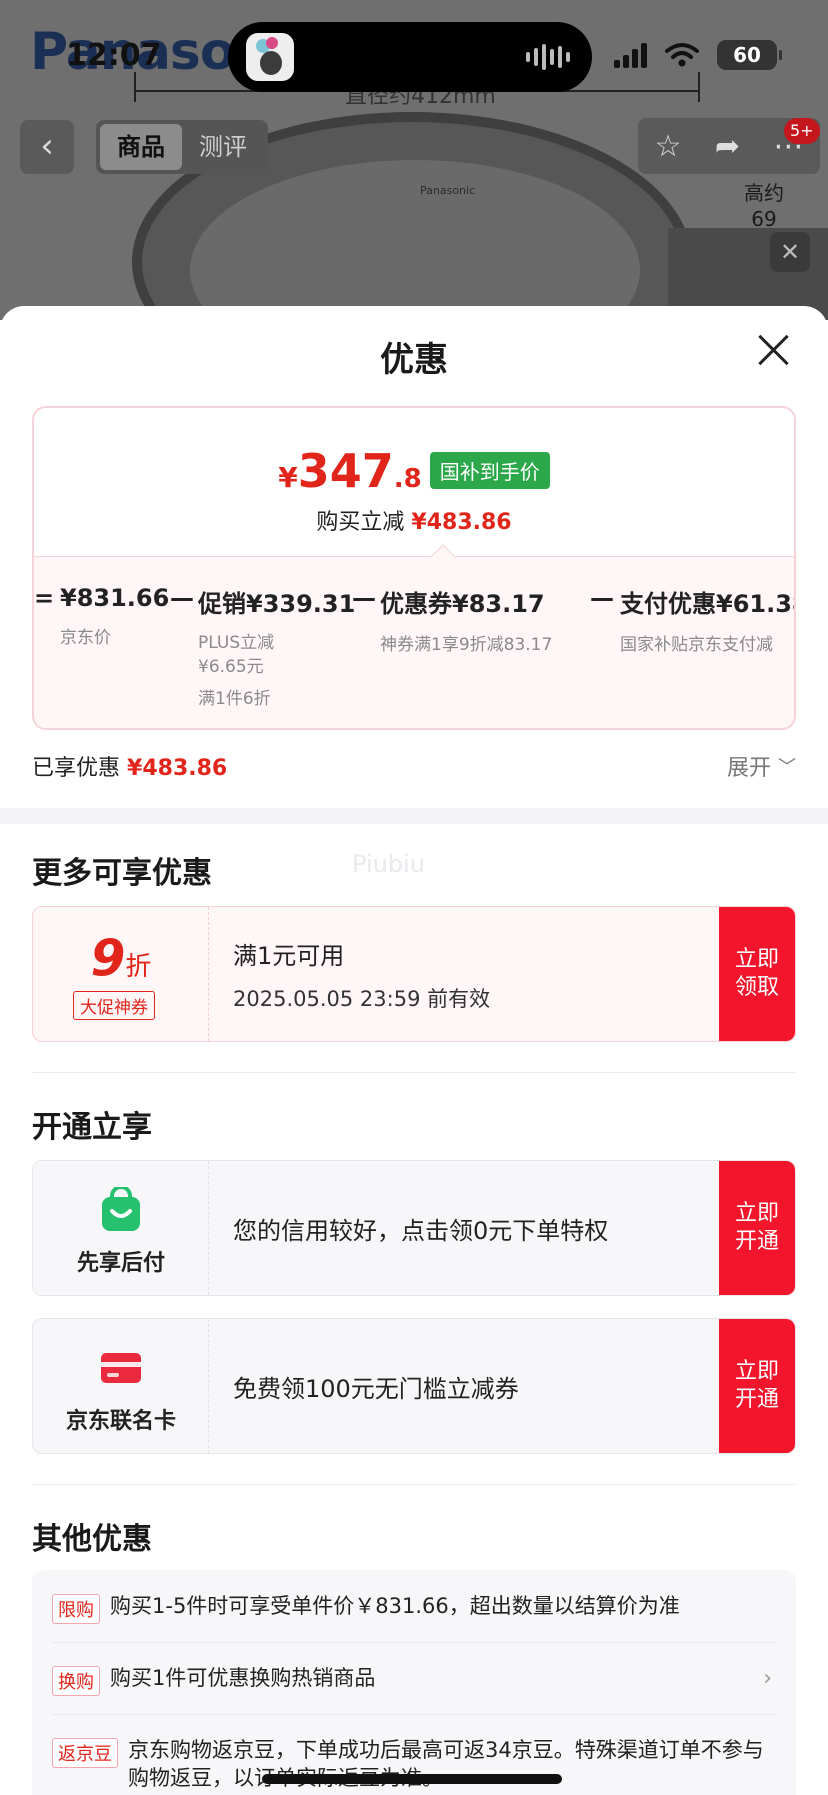  Describe the element at coordinates (708, 604) in the screenshot. I see `breakdown-amount: 支付优惠¥61.38` at that location.